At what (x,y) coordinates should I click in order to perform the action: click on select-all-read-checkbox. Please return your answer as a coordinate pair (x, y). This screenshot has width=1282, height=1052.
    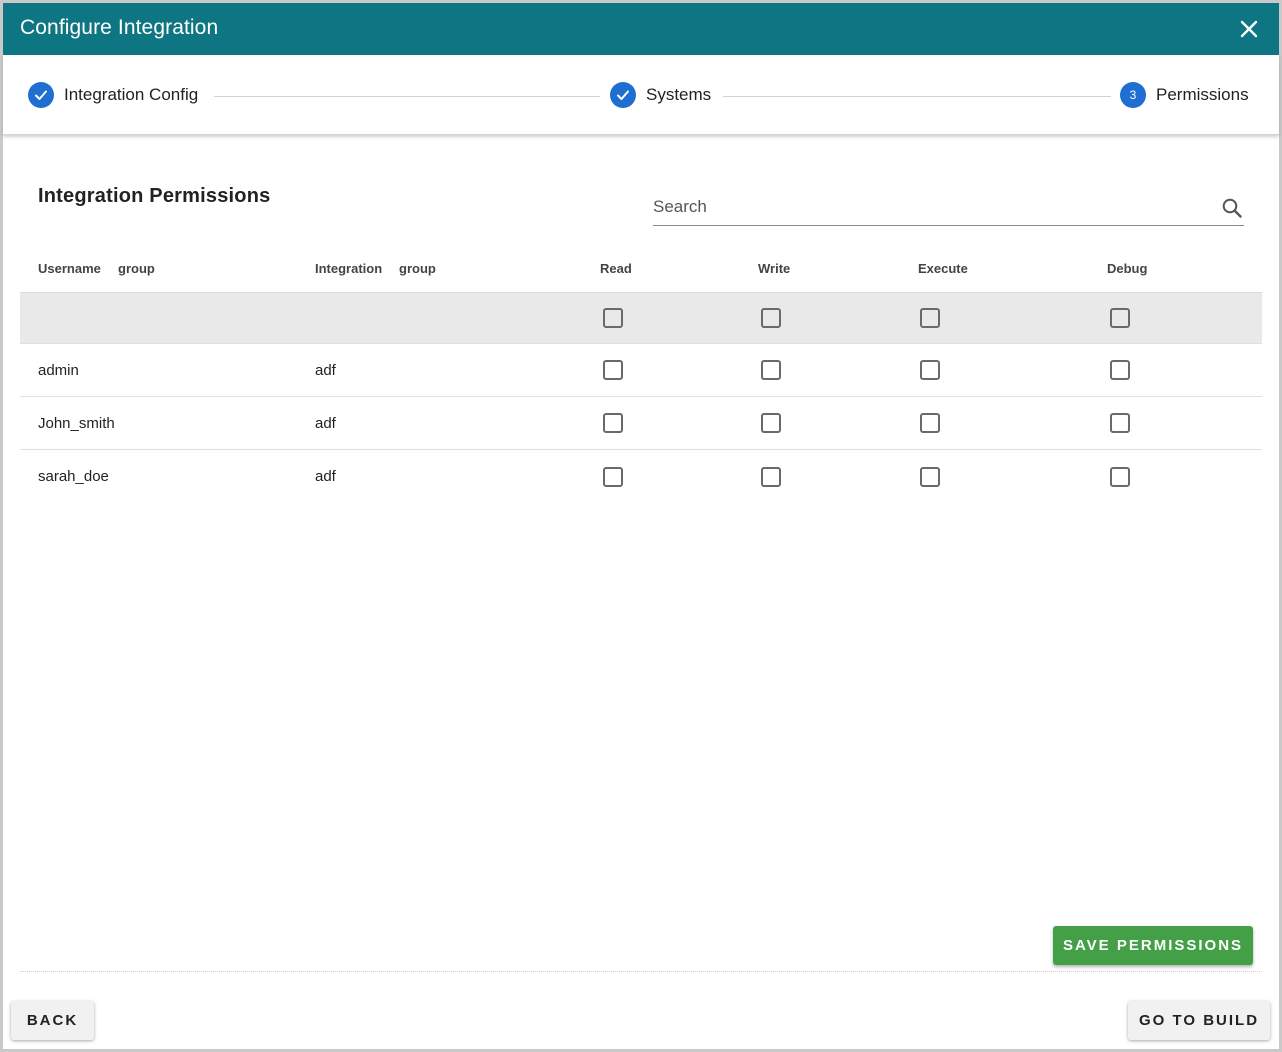
    Looking at the image, I should click on (613, 318).